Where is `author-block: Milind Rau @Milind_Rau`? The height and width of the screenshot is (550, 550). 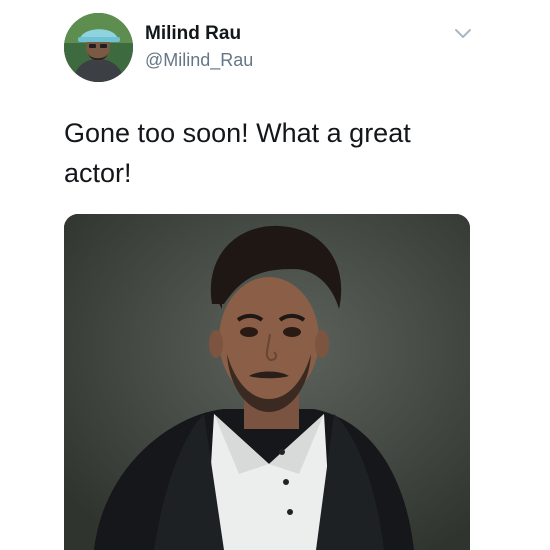 author-block: Milind Rau @Milind_Rau is located at coordinates (199, 47).